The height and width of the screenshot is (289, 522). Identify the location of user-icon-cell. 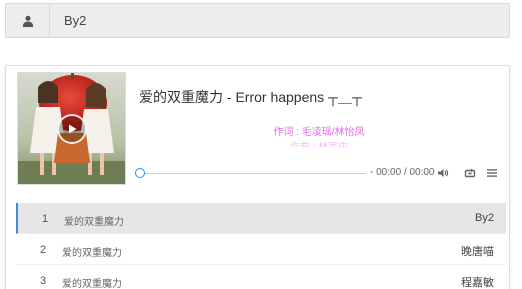
(28, 20).